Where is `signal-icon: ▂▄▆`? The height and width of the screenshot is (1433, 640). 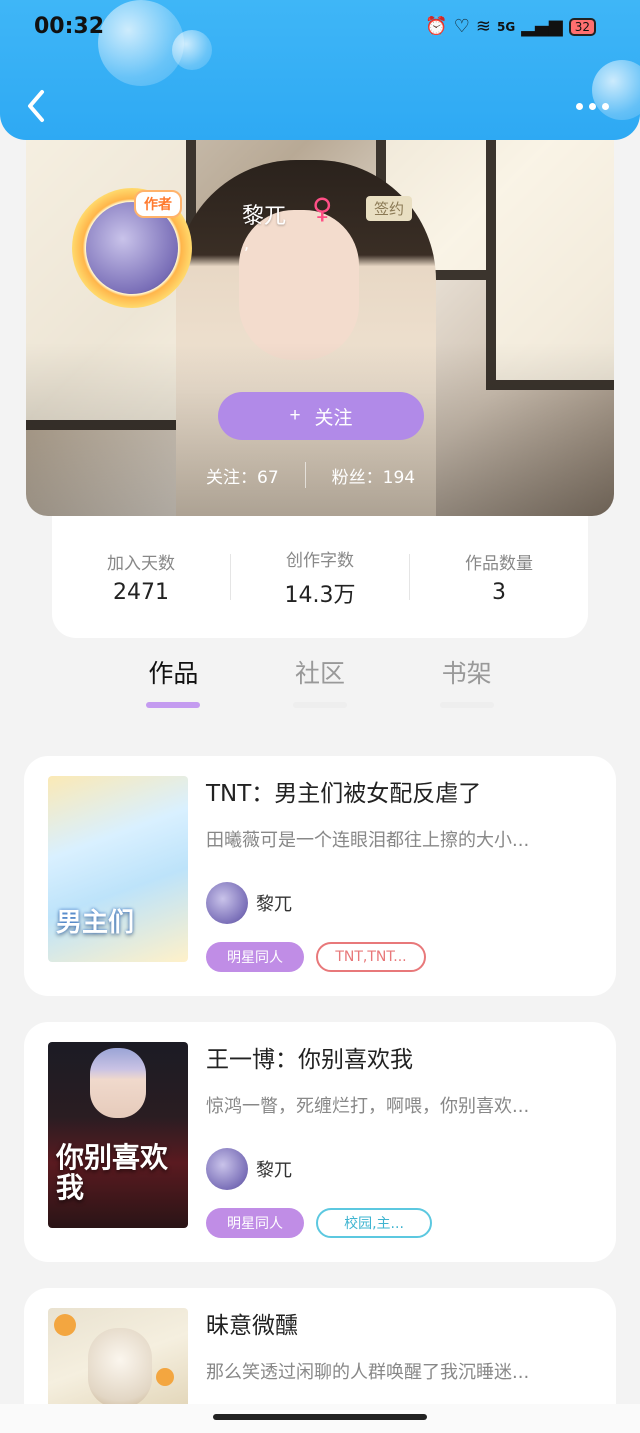 signal-icon: ▂▄▆ is located at coordinates (542, 26).